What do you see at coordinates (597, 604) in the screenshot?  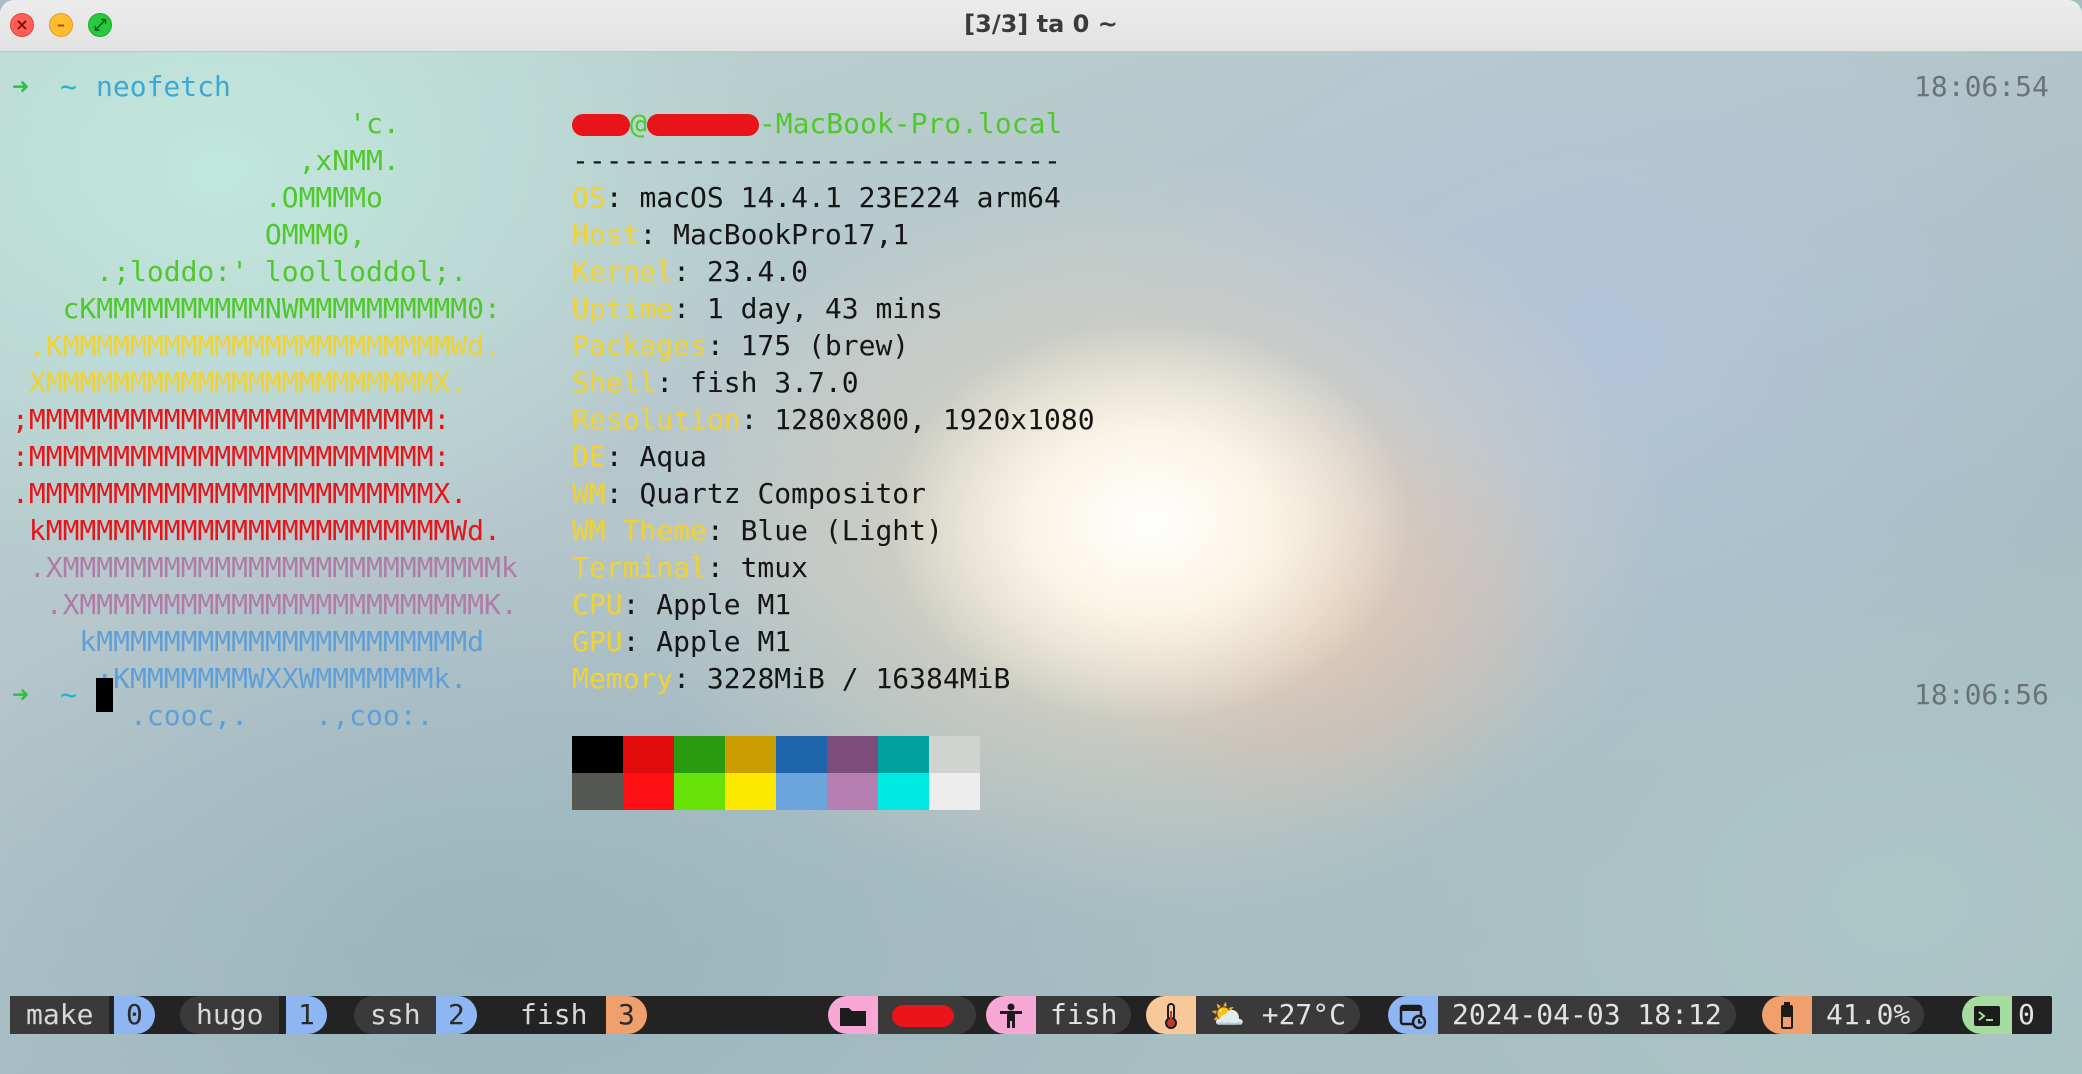 I see `info-key: CPU` at bounding box center [597, 604].